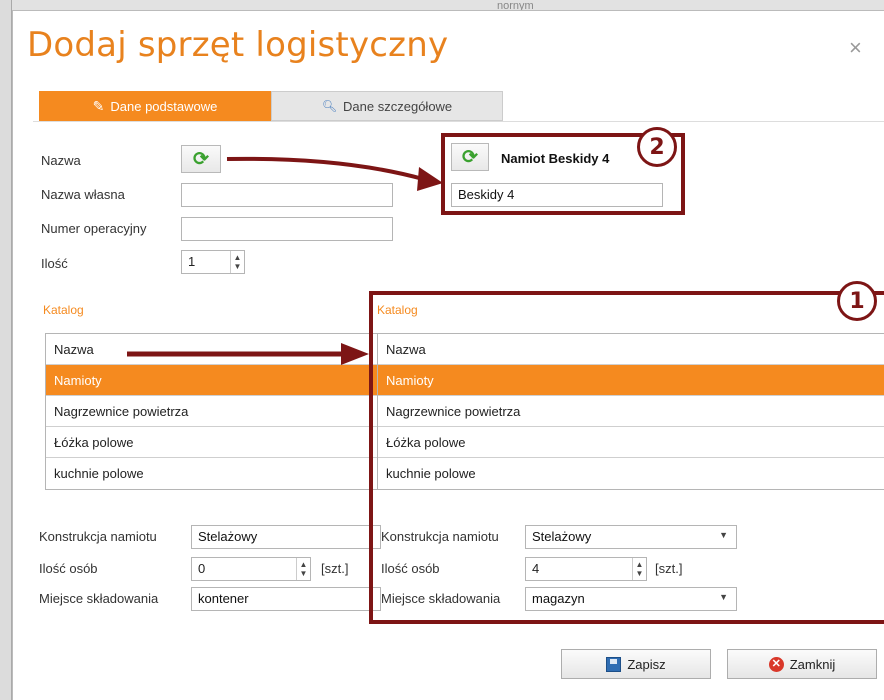  Describe the element at coordinates (614, 664) in the screenshot. I see `floppy-disk-icon` at that location.